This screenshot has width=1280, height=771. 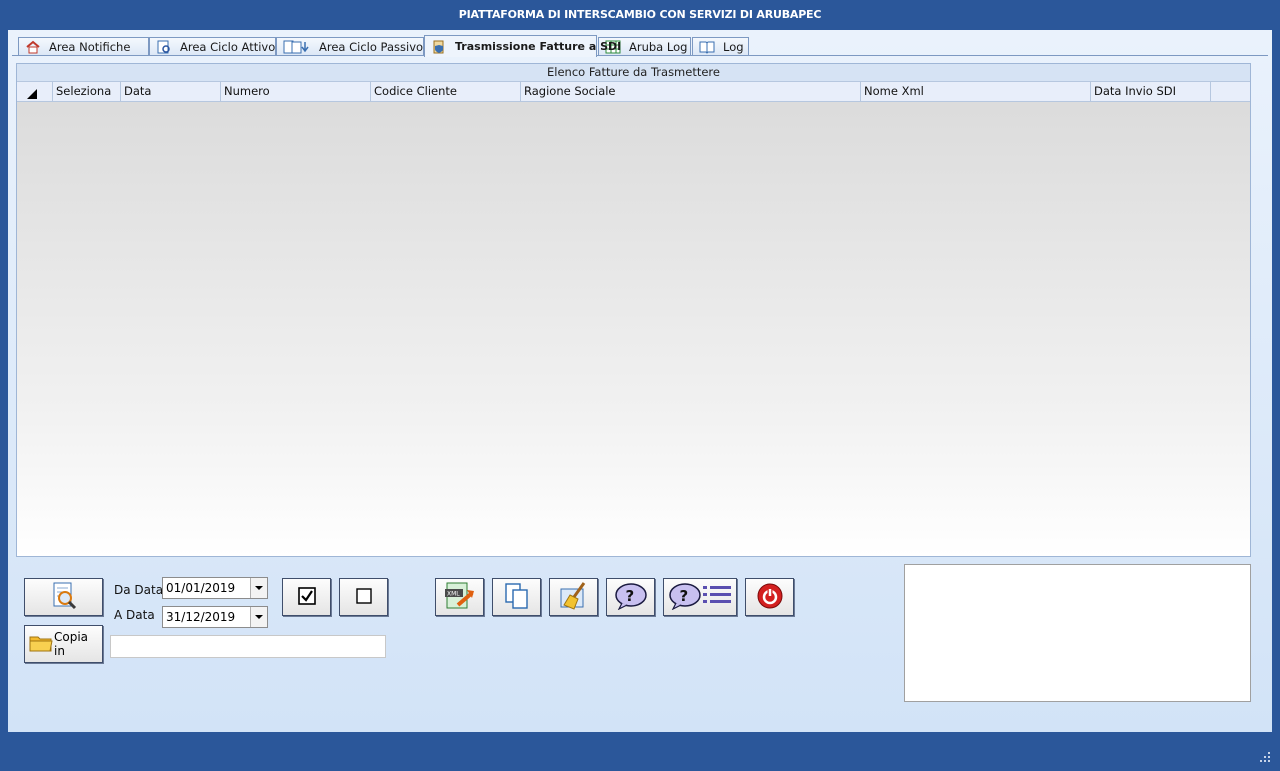 What do you see at coordinates (1265, 756) in the screenshot?
I see `resize-grip-icon` at bounding box center [1265, 756].